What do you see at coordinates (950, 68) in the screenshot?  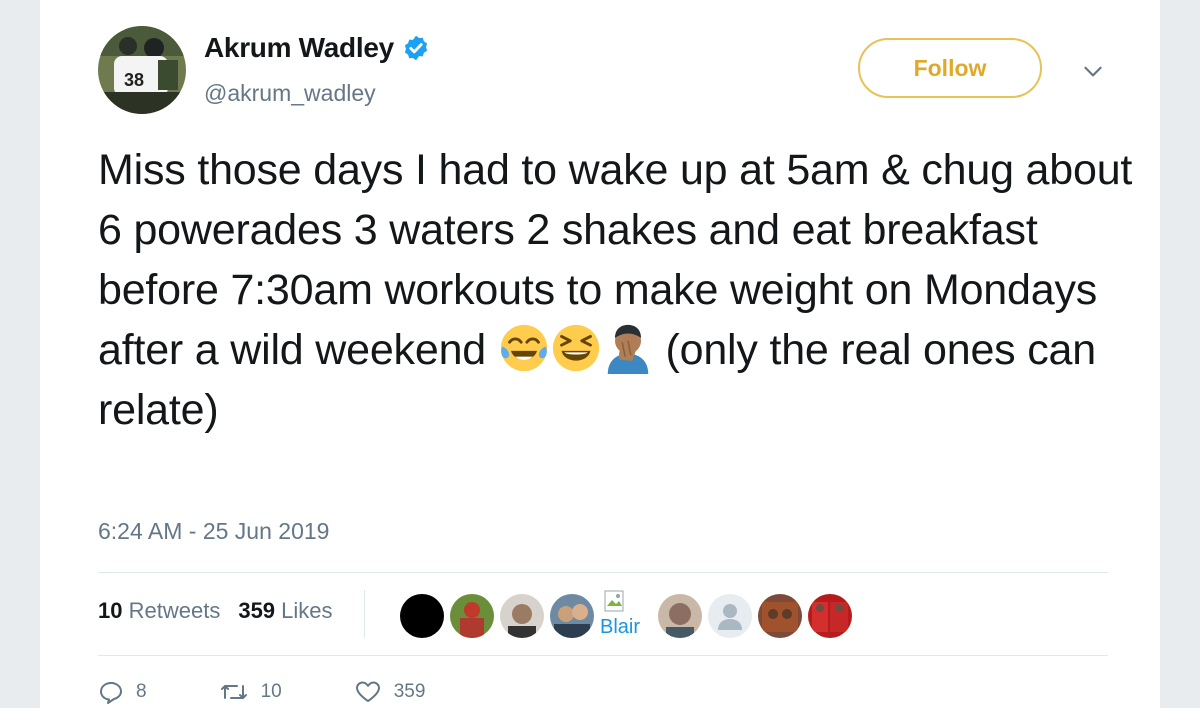 I see `follow-button: Follow` at bounding box center [950, 68].